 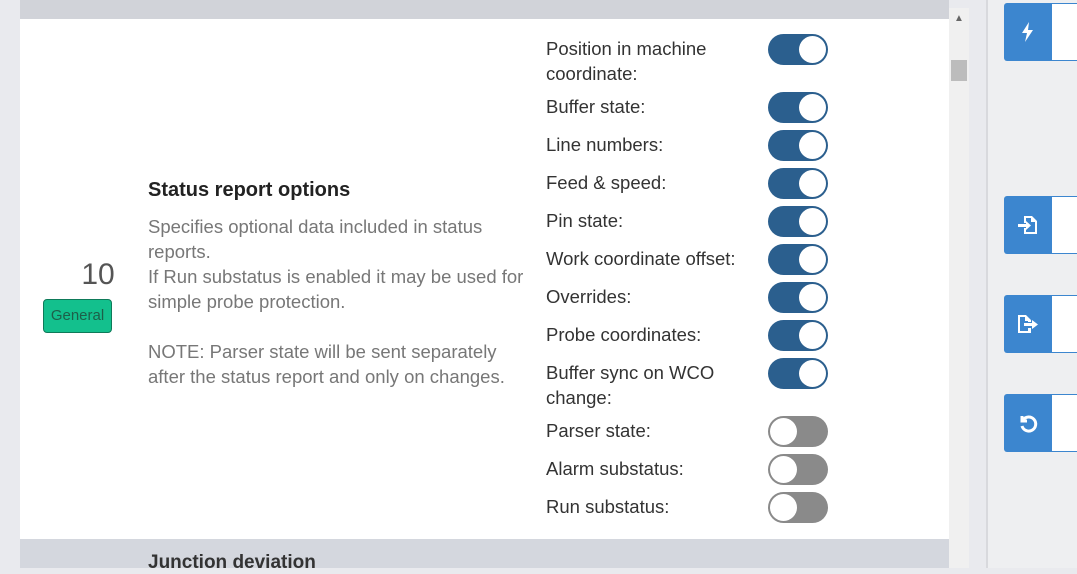 What do you see at coordinates (596, 106) in the screenshot?
I see `option-label: Buffer state:` at bounding box center [596, 106].